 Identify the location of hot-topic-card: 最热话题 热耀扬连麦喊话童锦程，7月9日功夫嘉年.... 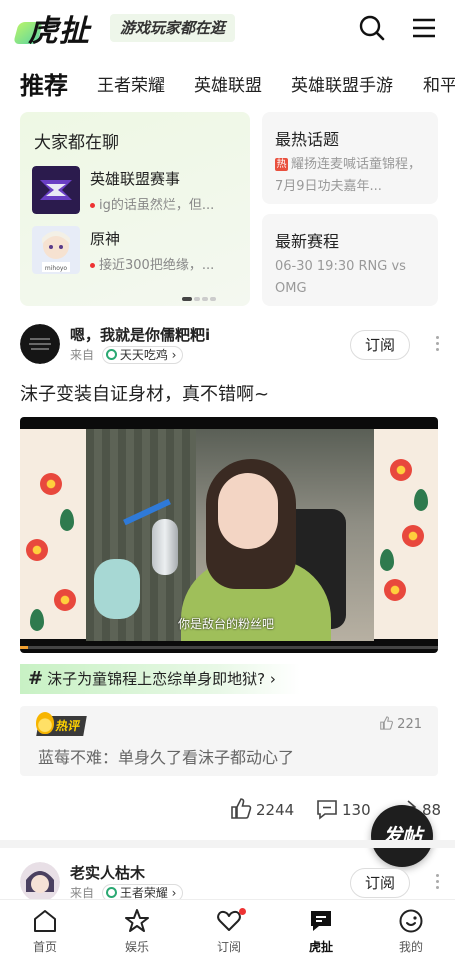
(350, 158).